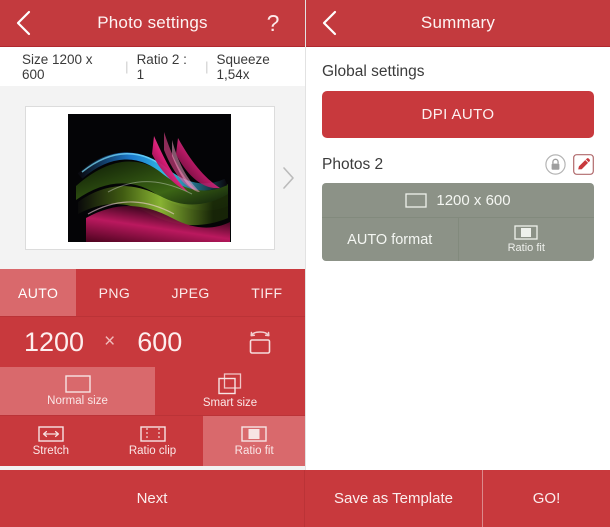 This screenshot has height=527, width=610. What do you see at coordinates (267, 292) in the screenshot?
I see `tab-format-tiff: TIFF` at bounding box center [267, 292].